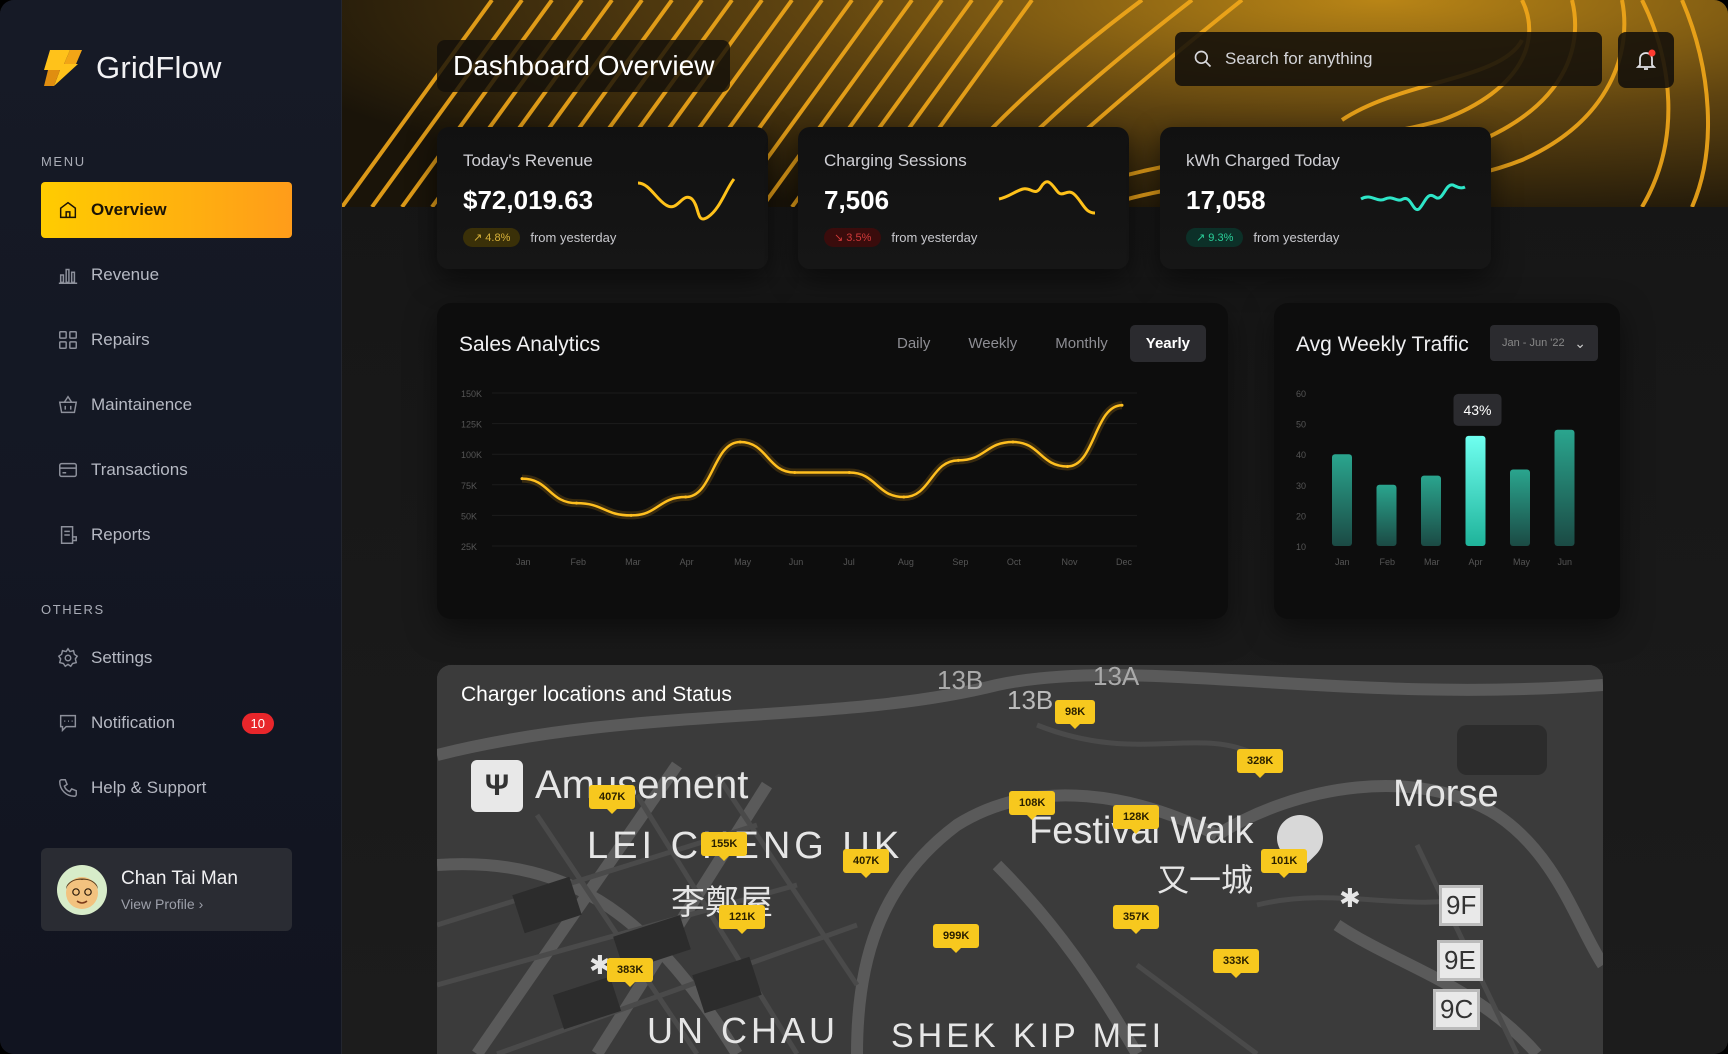  Describe the element at coordinates (257, 723) in the screenshot. I see `notification-count-badge: 10` at that location.